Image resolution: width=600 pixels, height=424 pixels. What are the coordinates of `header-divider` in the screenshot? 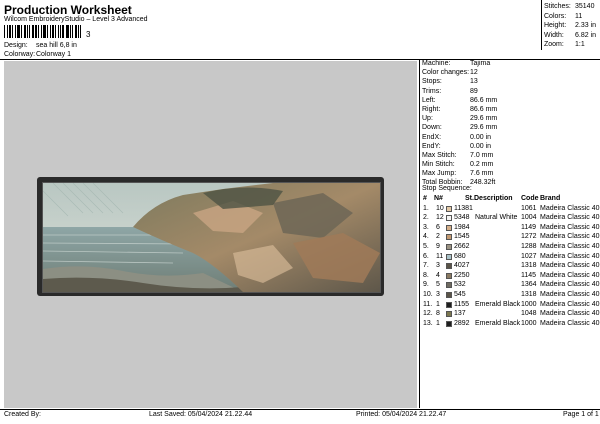 It's located at (300, 59).